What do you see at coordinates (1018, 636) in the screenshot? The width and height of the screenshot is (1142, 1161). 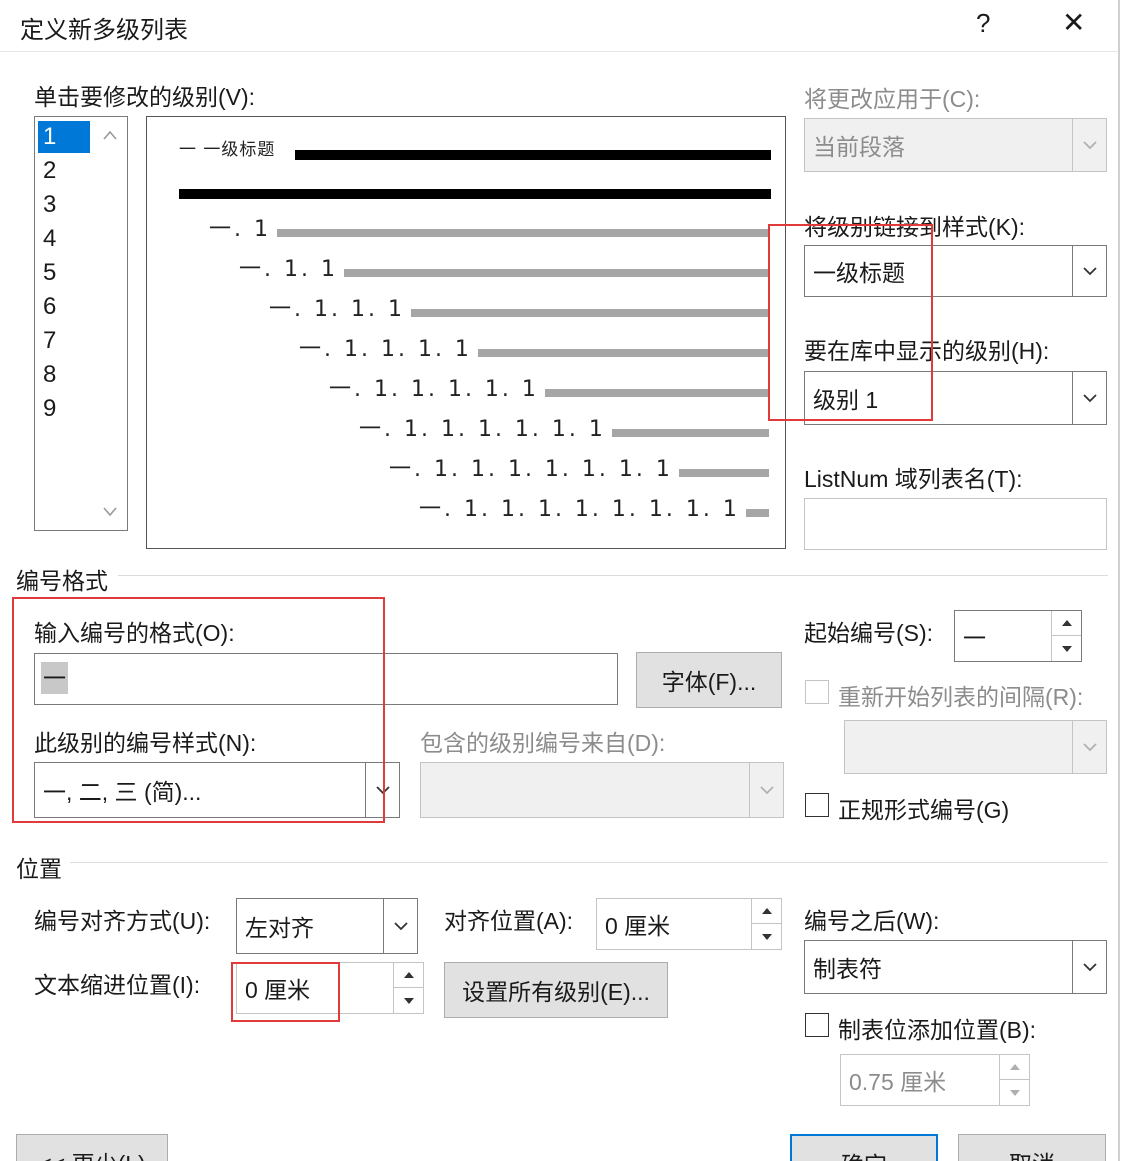 I see `start-at-spinner: 一` at bounding box center [1018, 636].